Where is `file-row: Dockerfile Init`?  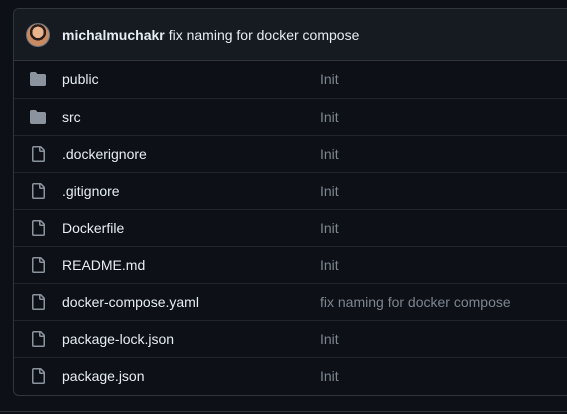 file-row: Dockerfile Init is located at coordinates (290, 227).